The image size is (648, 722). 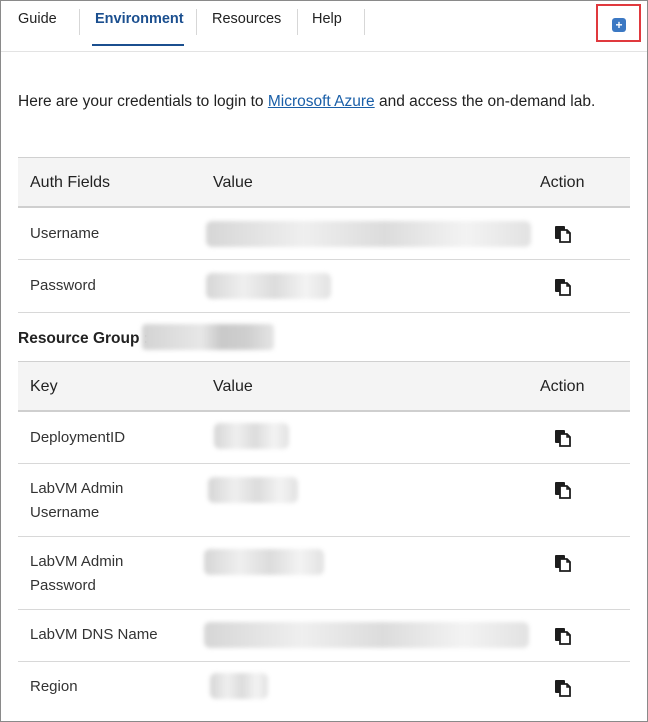 I want to click on table-row: Region, so click(x=324, y=688).